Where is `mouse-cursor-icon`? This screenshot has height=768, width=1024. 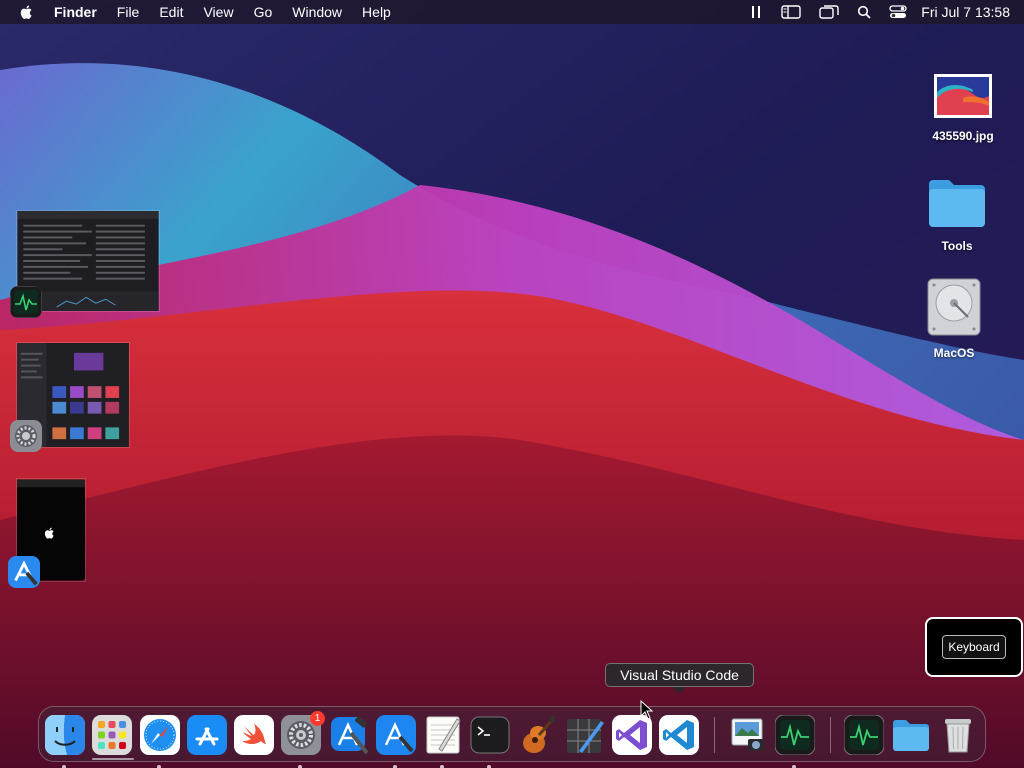
mouse-cursor-icon is located at coordinates (647, 710).